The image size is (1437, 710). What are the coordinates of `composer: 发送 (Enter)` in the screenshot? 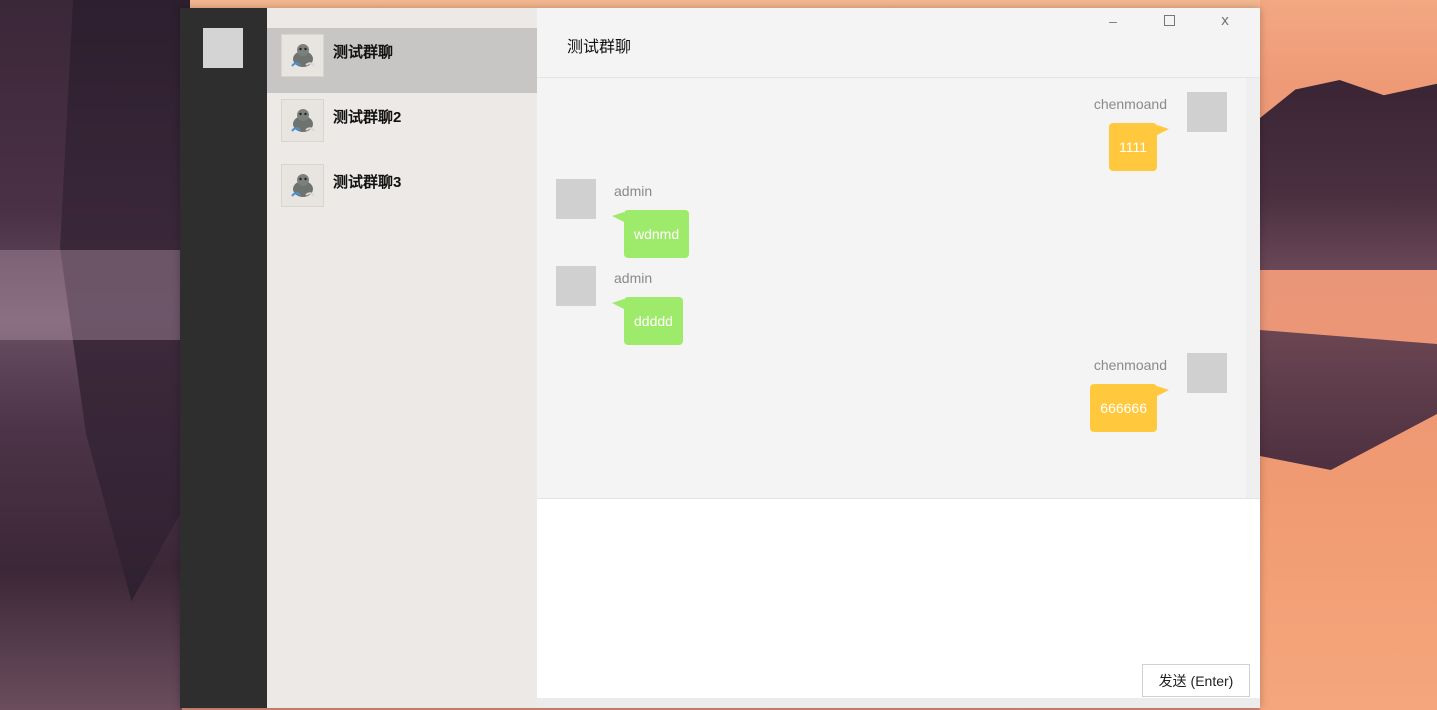 It's located at (898, 603).